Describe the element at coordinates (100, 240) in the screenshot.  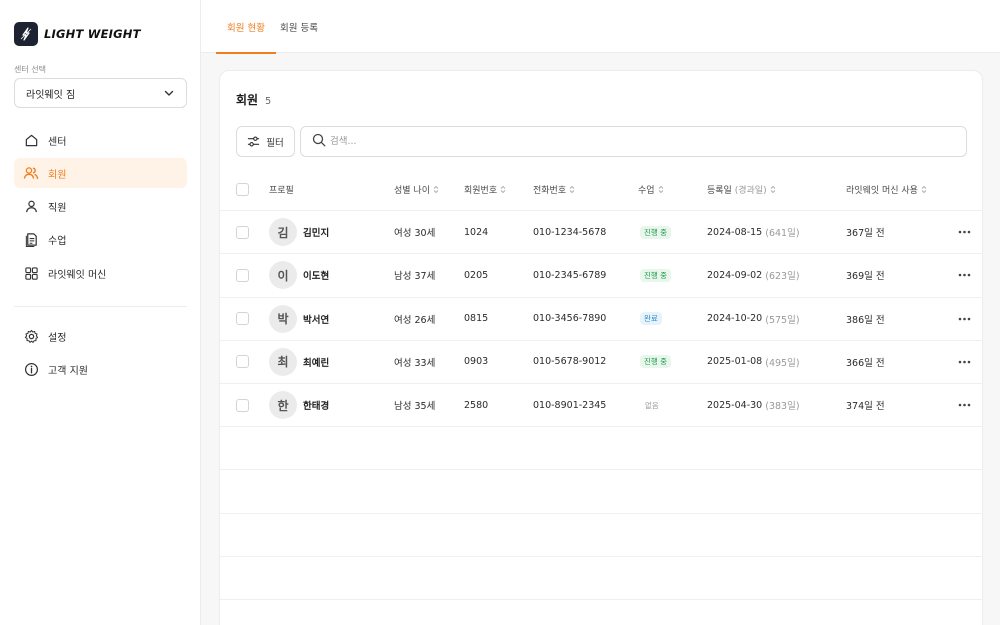
I see `nav-item-classes: 수업` at that location.